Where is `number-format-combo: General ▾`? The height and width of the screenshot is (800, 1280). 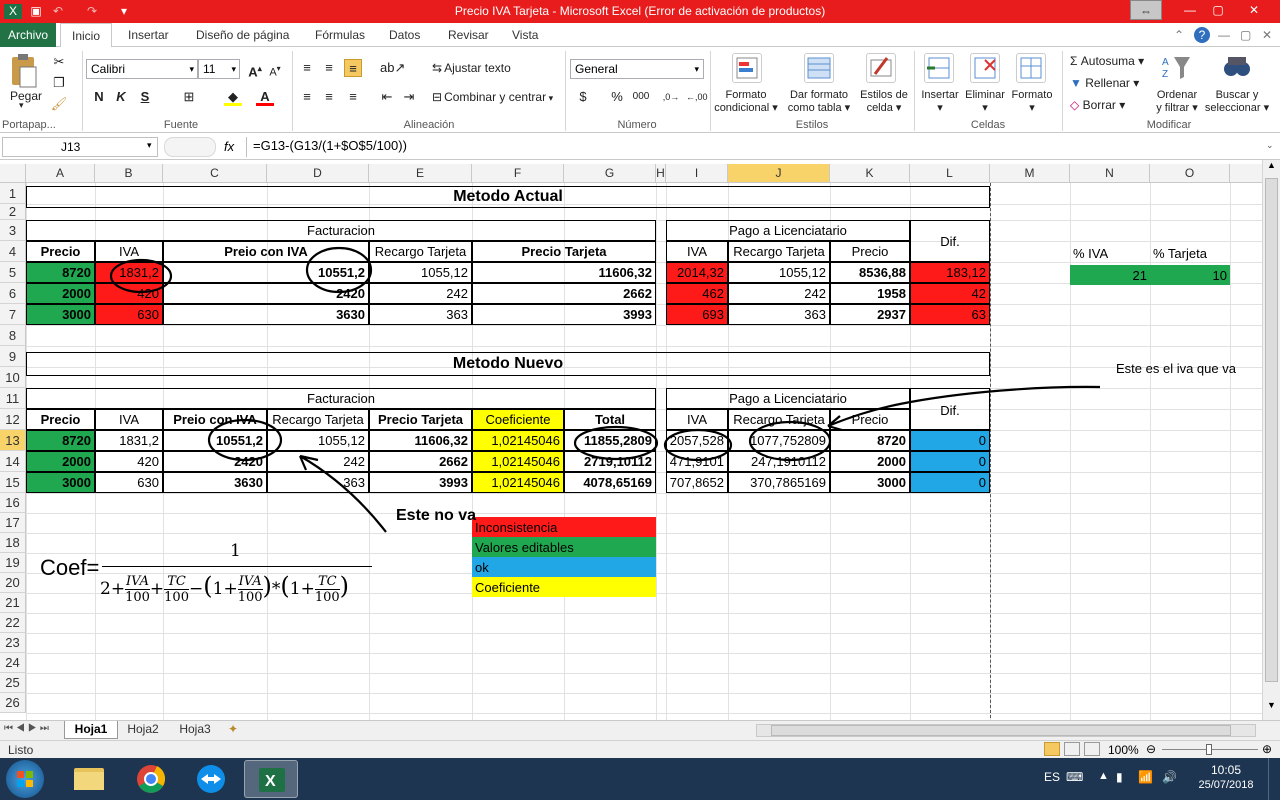 number-format-combo: General ▾ is located at coordinates (637, 69).